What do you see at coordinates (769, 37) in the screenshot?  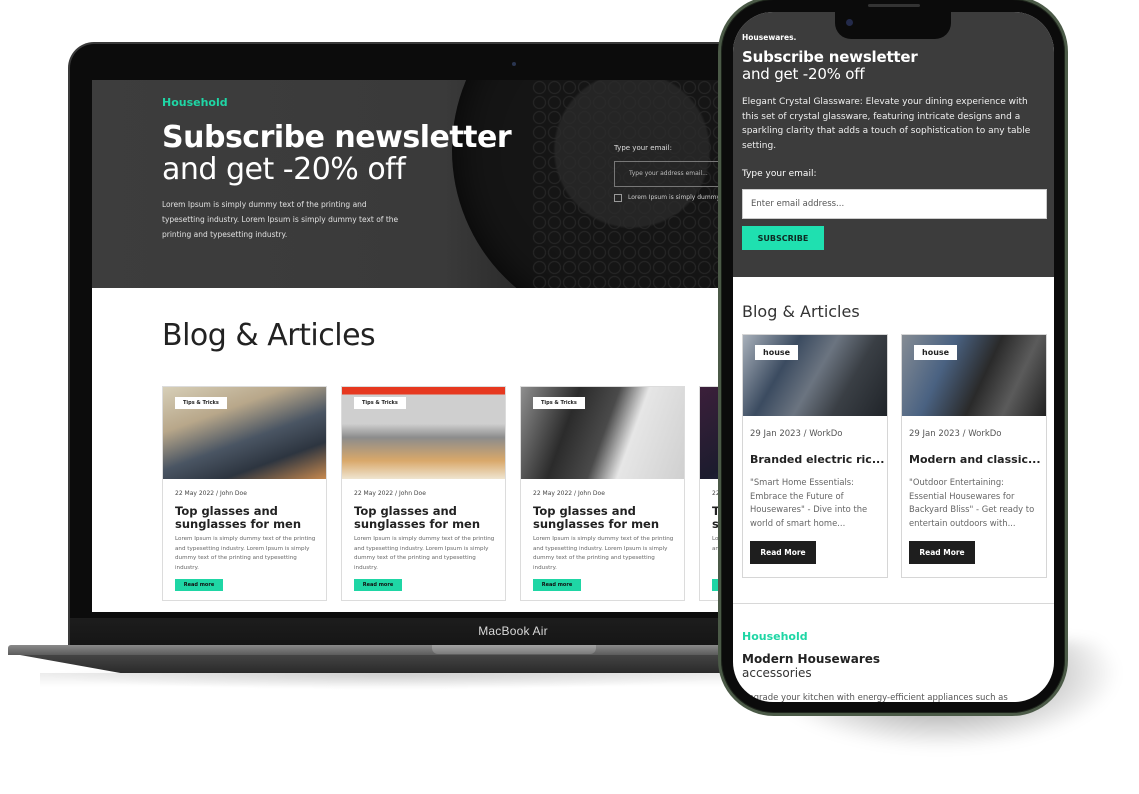 I see `phone-hero-eyebrow: Housewares.` at bounding box center [769, 37].